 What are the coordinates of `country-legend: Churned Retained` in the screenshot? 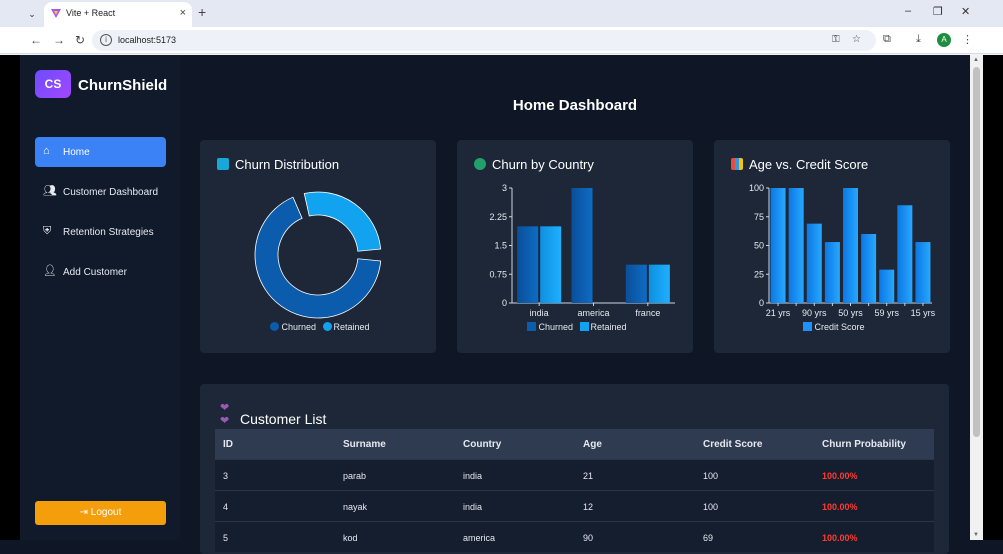 It's located at (575, 327).